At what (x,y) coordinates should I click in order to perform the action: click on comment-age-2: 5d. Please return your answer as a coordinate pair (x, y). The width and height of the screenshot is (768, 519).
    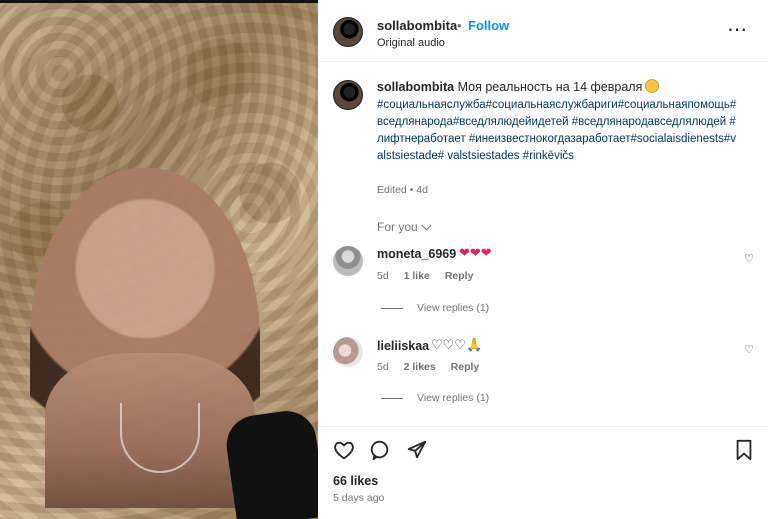
    Looking at the image, I should click on (383, 367).